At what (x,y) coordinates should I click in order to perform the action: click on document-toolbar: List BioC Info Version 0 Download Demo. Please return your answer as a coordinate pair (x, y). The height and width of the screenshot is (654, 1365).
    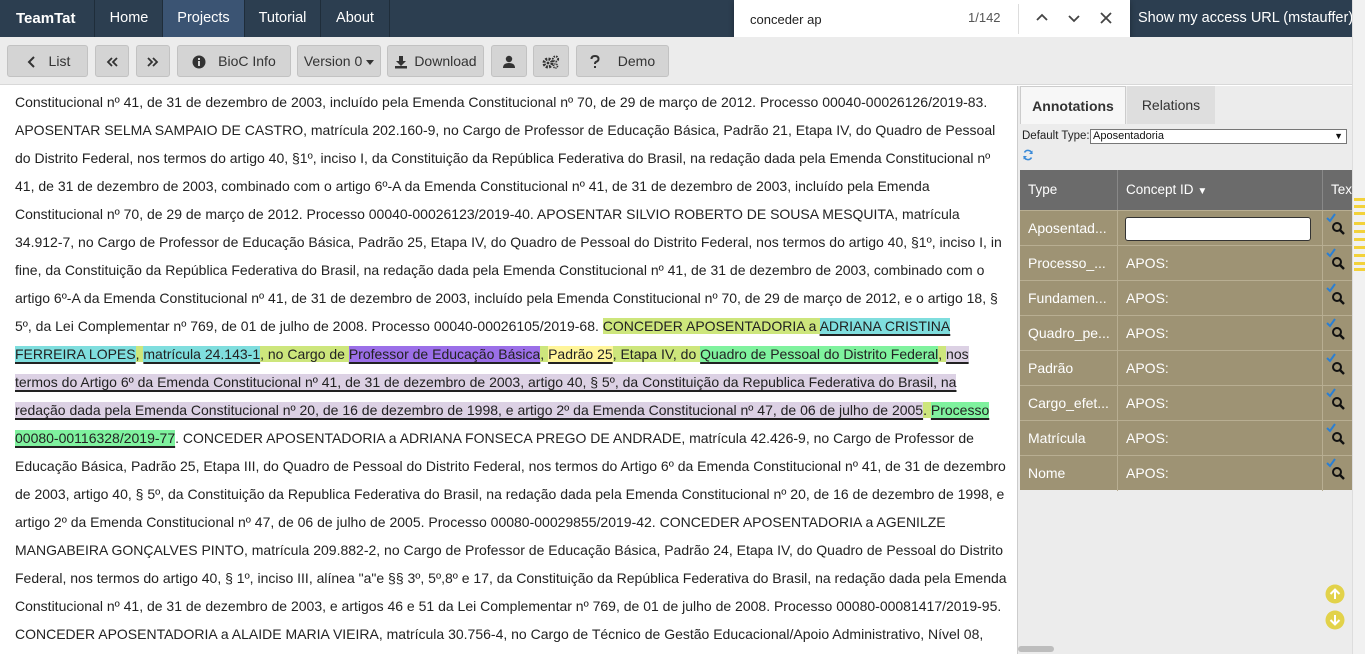
    Looking at the image, I should click on (676, 61).